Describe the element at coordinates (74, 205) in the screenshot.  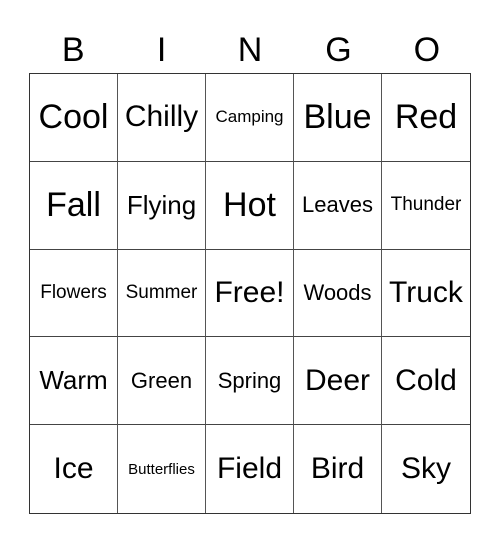
I see `bingo-cell: Fall` at that location.